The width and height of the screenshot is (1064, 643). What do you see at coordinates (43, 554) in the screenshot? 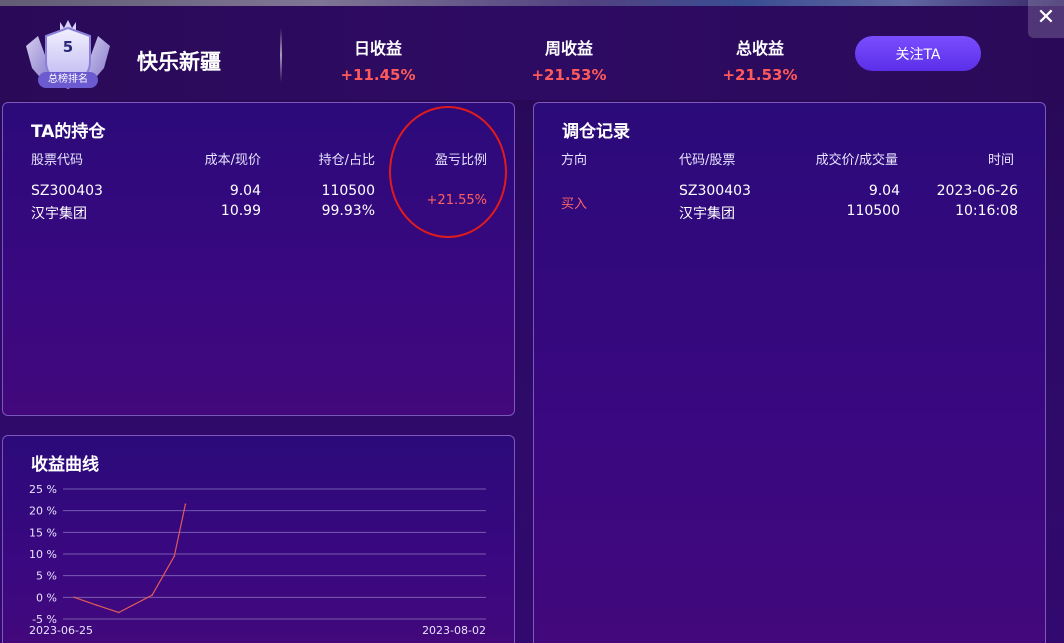
I see `chart-y-tick-label: 10 %` at bounding box center [43, 554].